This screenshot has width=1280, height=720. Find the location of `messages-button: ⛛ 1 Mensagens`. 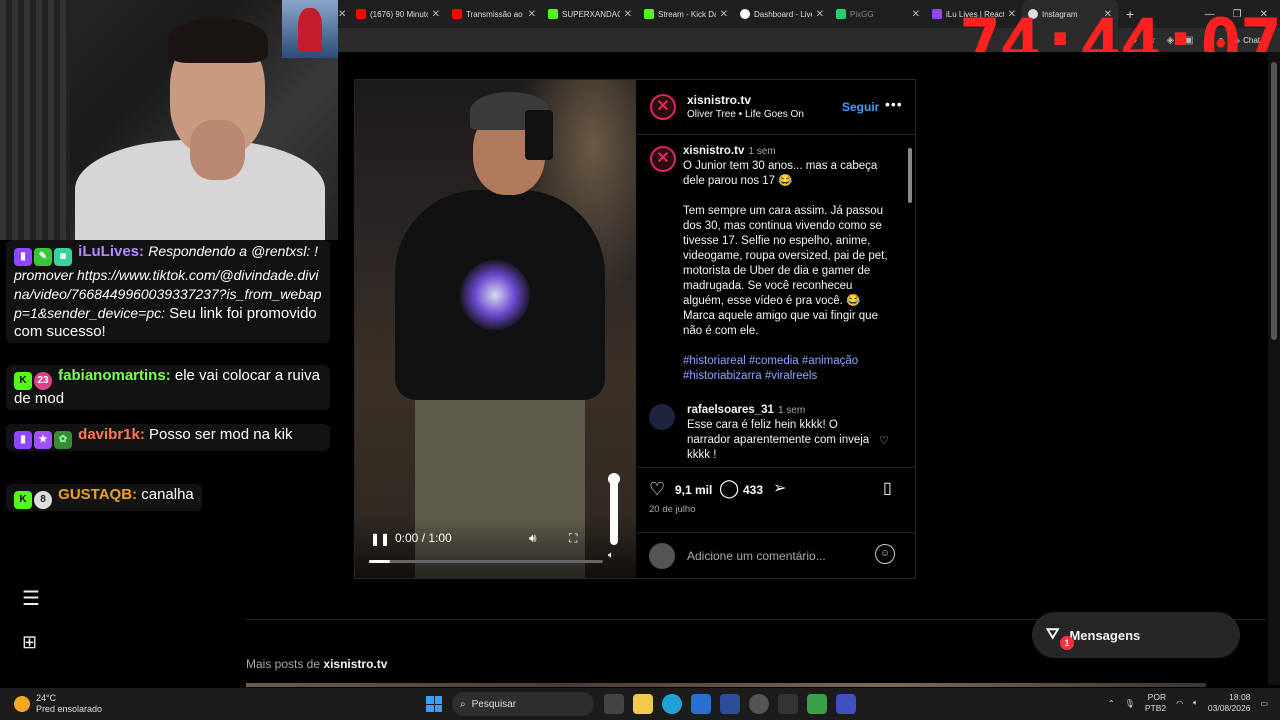

messages-button: ⛛ 1 Mensagens is located at coordinates (1136, 635).